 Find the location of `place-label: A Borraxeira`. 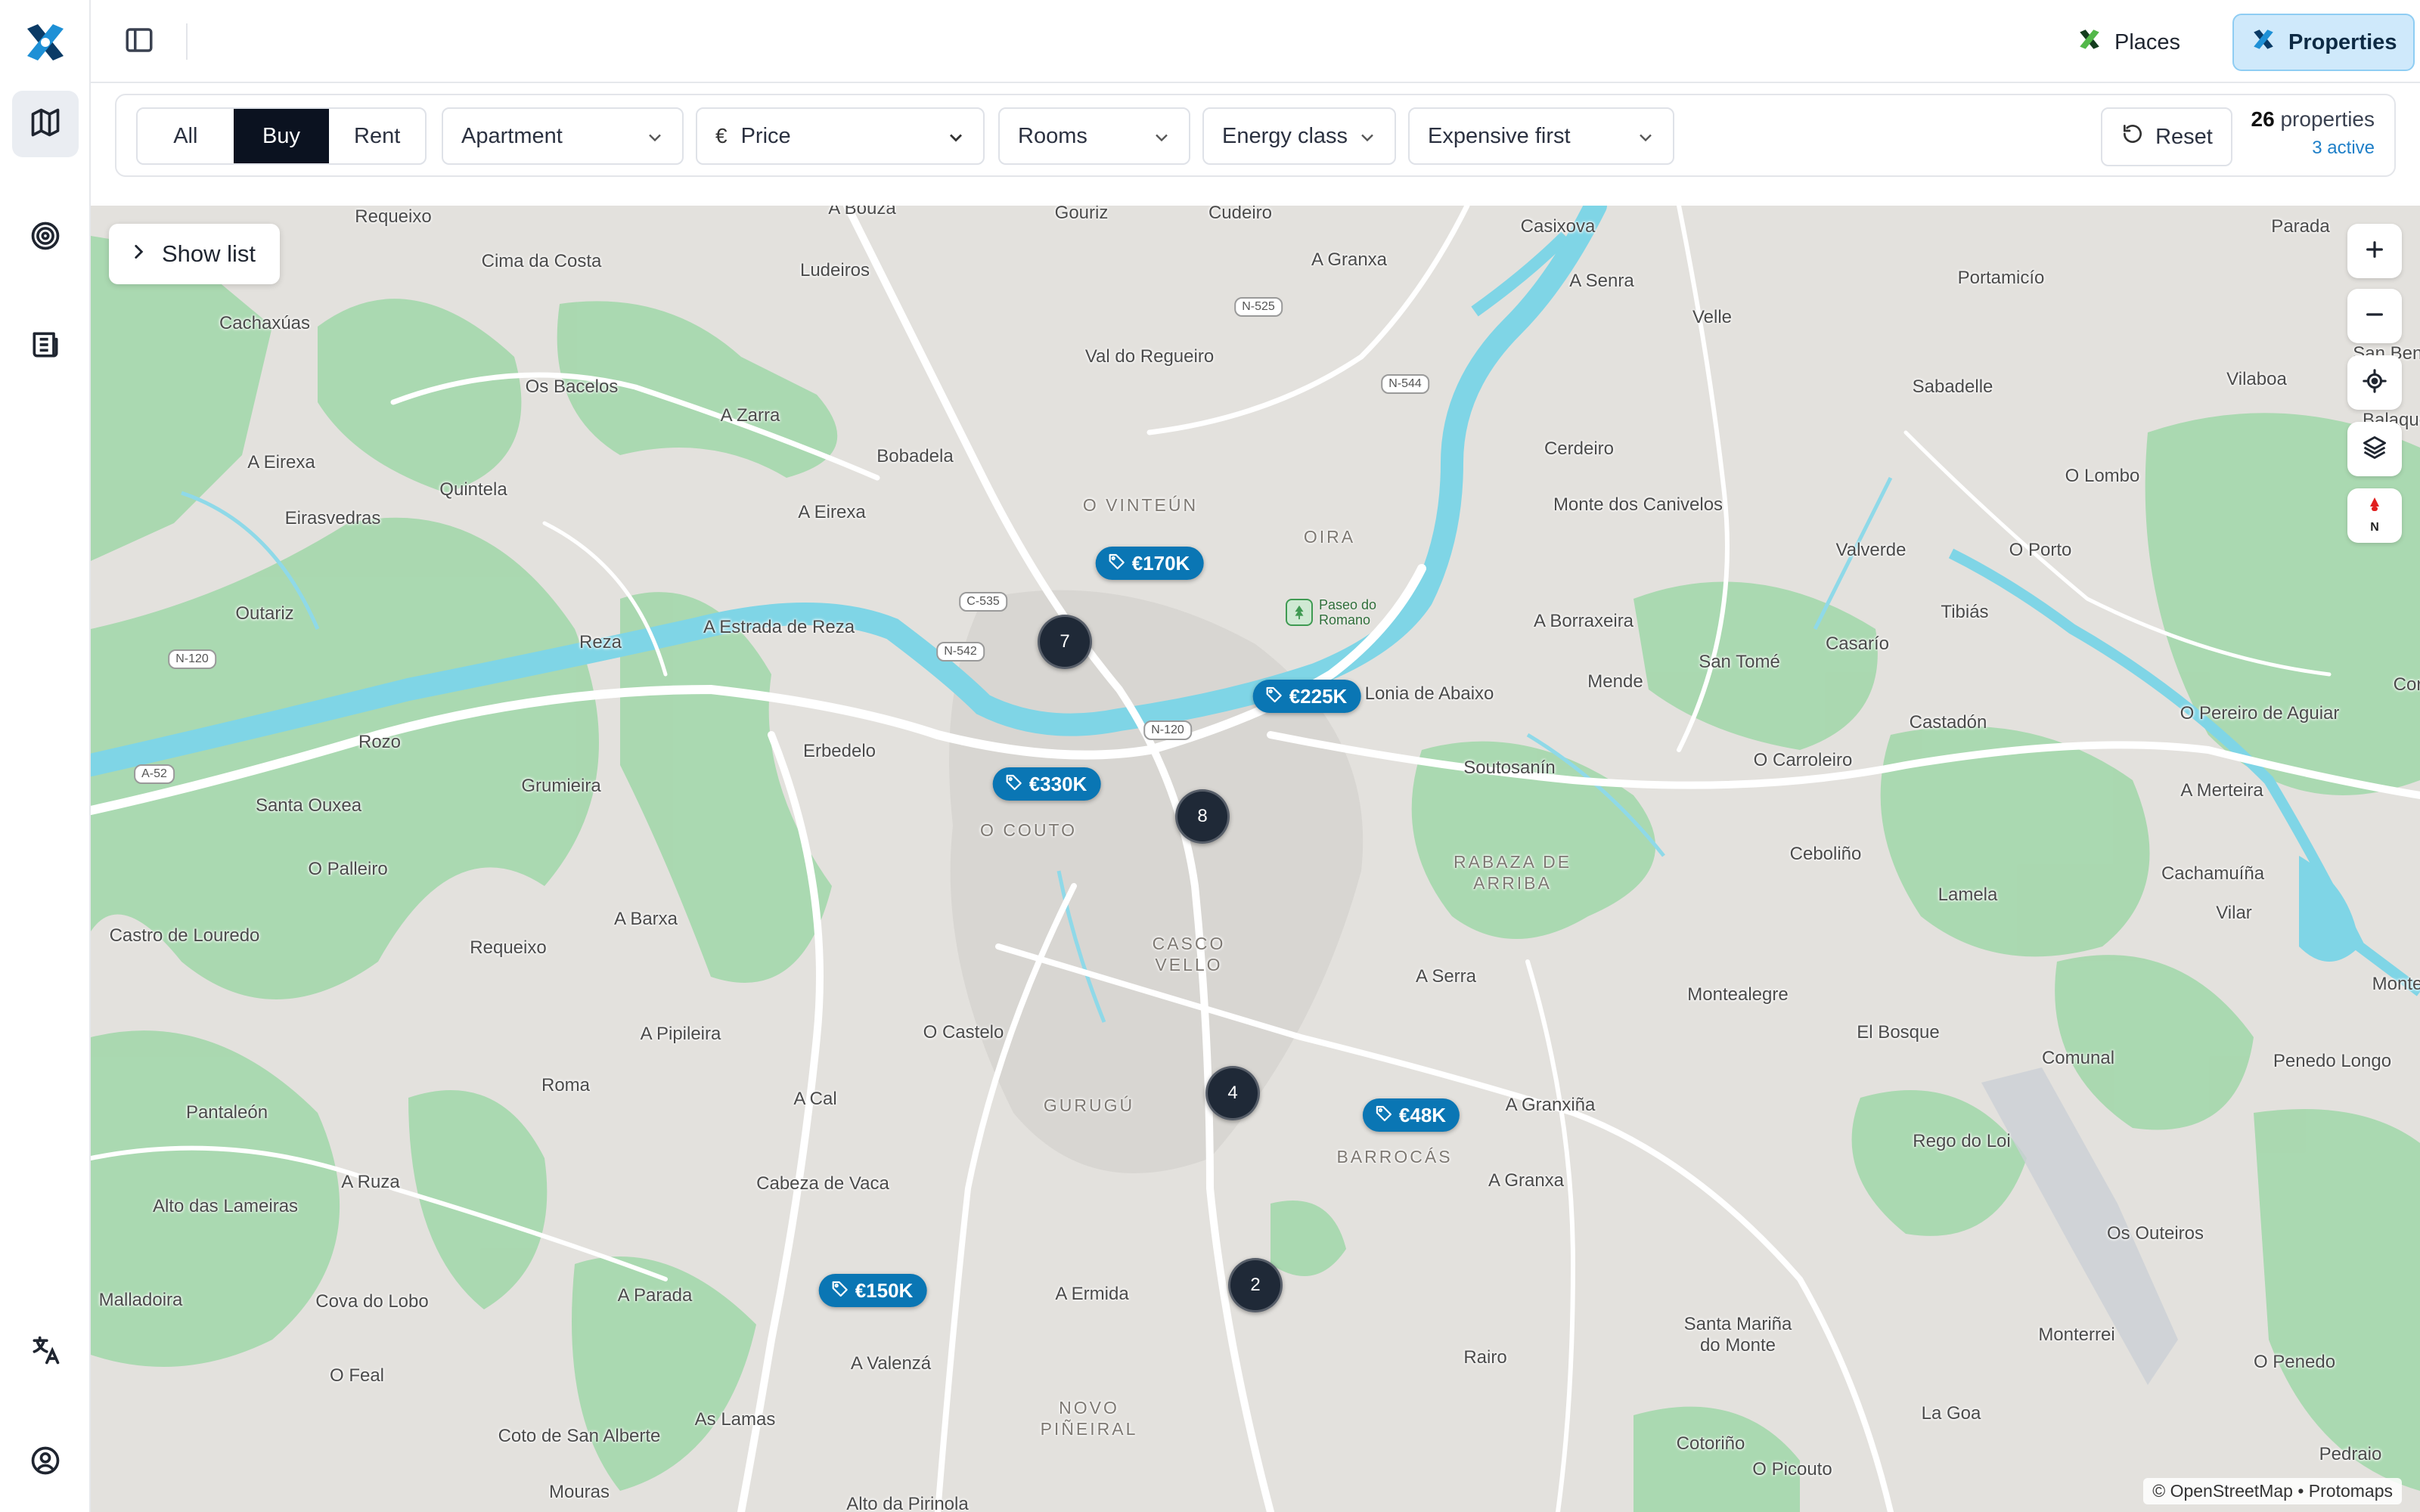

place-label: A Borraxeira is located at coordinates (1583, 621).